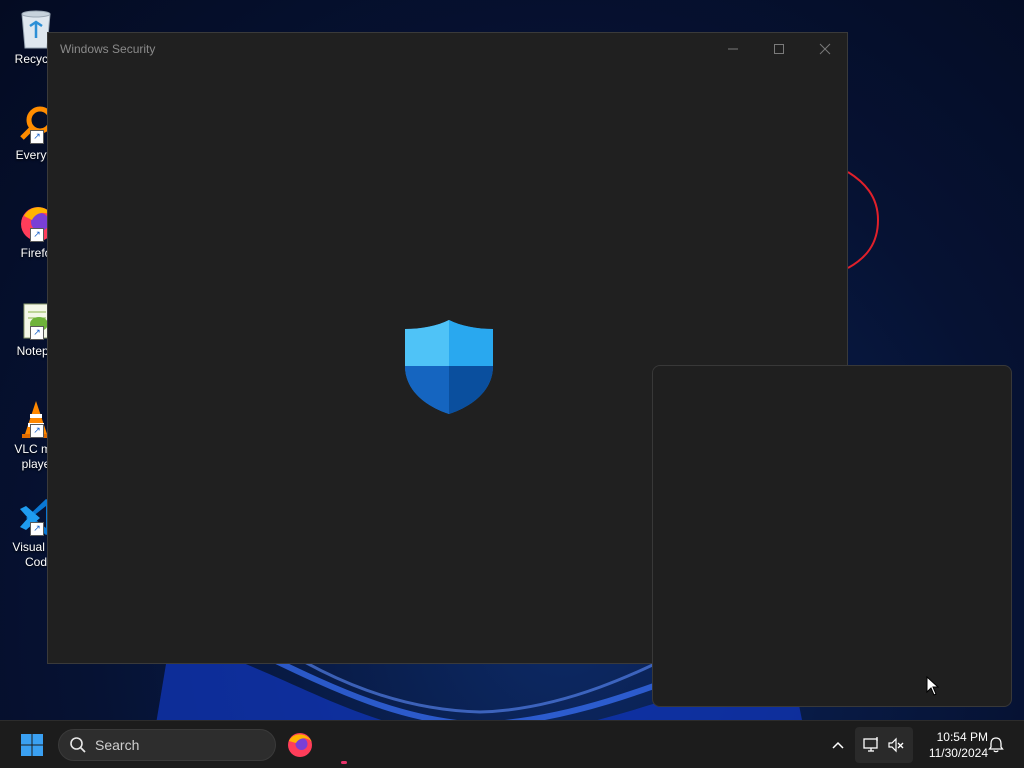 Image resolution: width=1024 pixels, height=768 pixels. I want to click on maximize-icon, so click(779, 49).